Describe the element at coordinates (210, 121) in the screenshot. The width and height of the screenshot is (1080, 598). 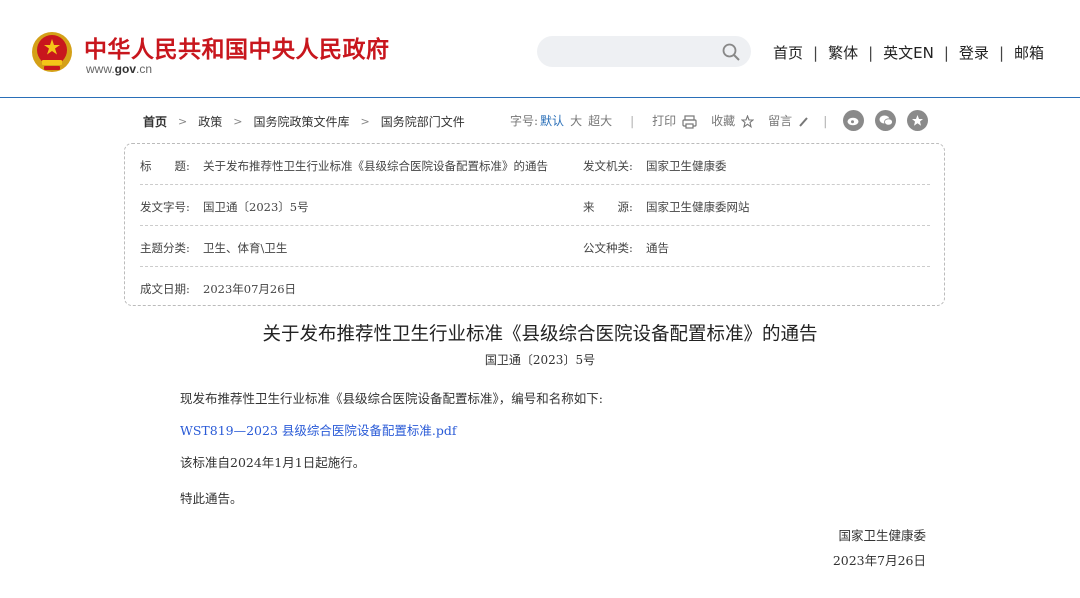
I see `breadcrumb-policy: 政策` at that location.